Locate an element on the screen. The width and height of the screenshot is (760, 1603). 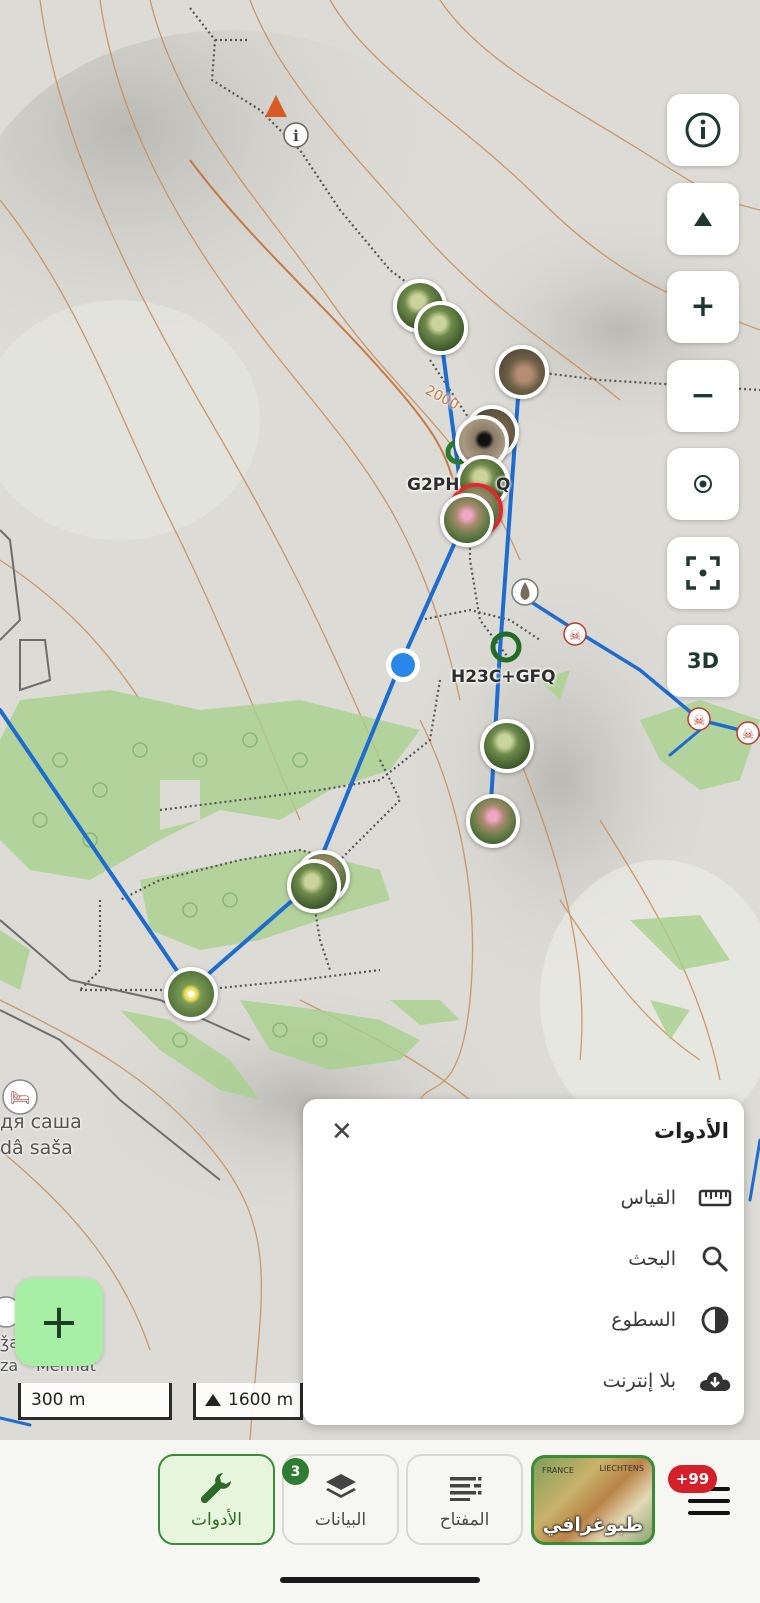
compass-button is located at coordinates (703, 219).